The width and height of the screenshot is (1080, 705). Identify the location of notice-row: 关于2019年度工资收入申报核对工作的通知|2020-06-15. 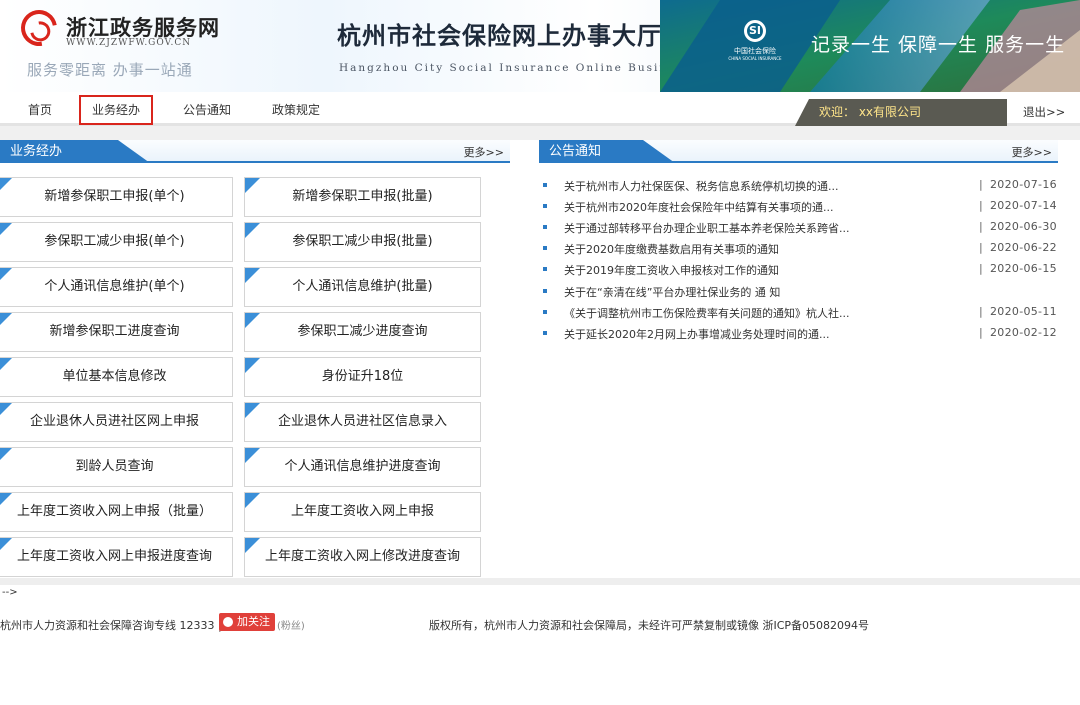
(798, 269).